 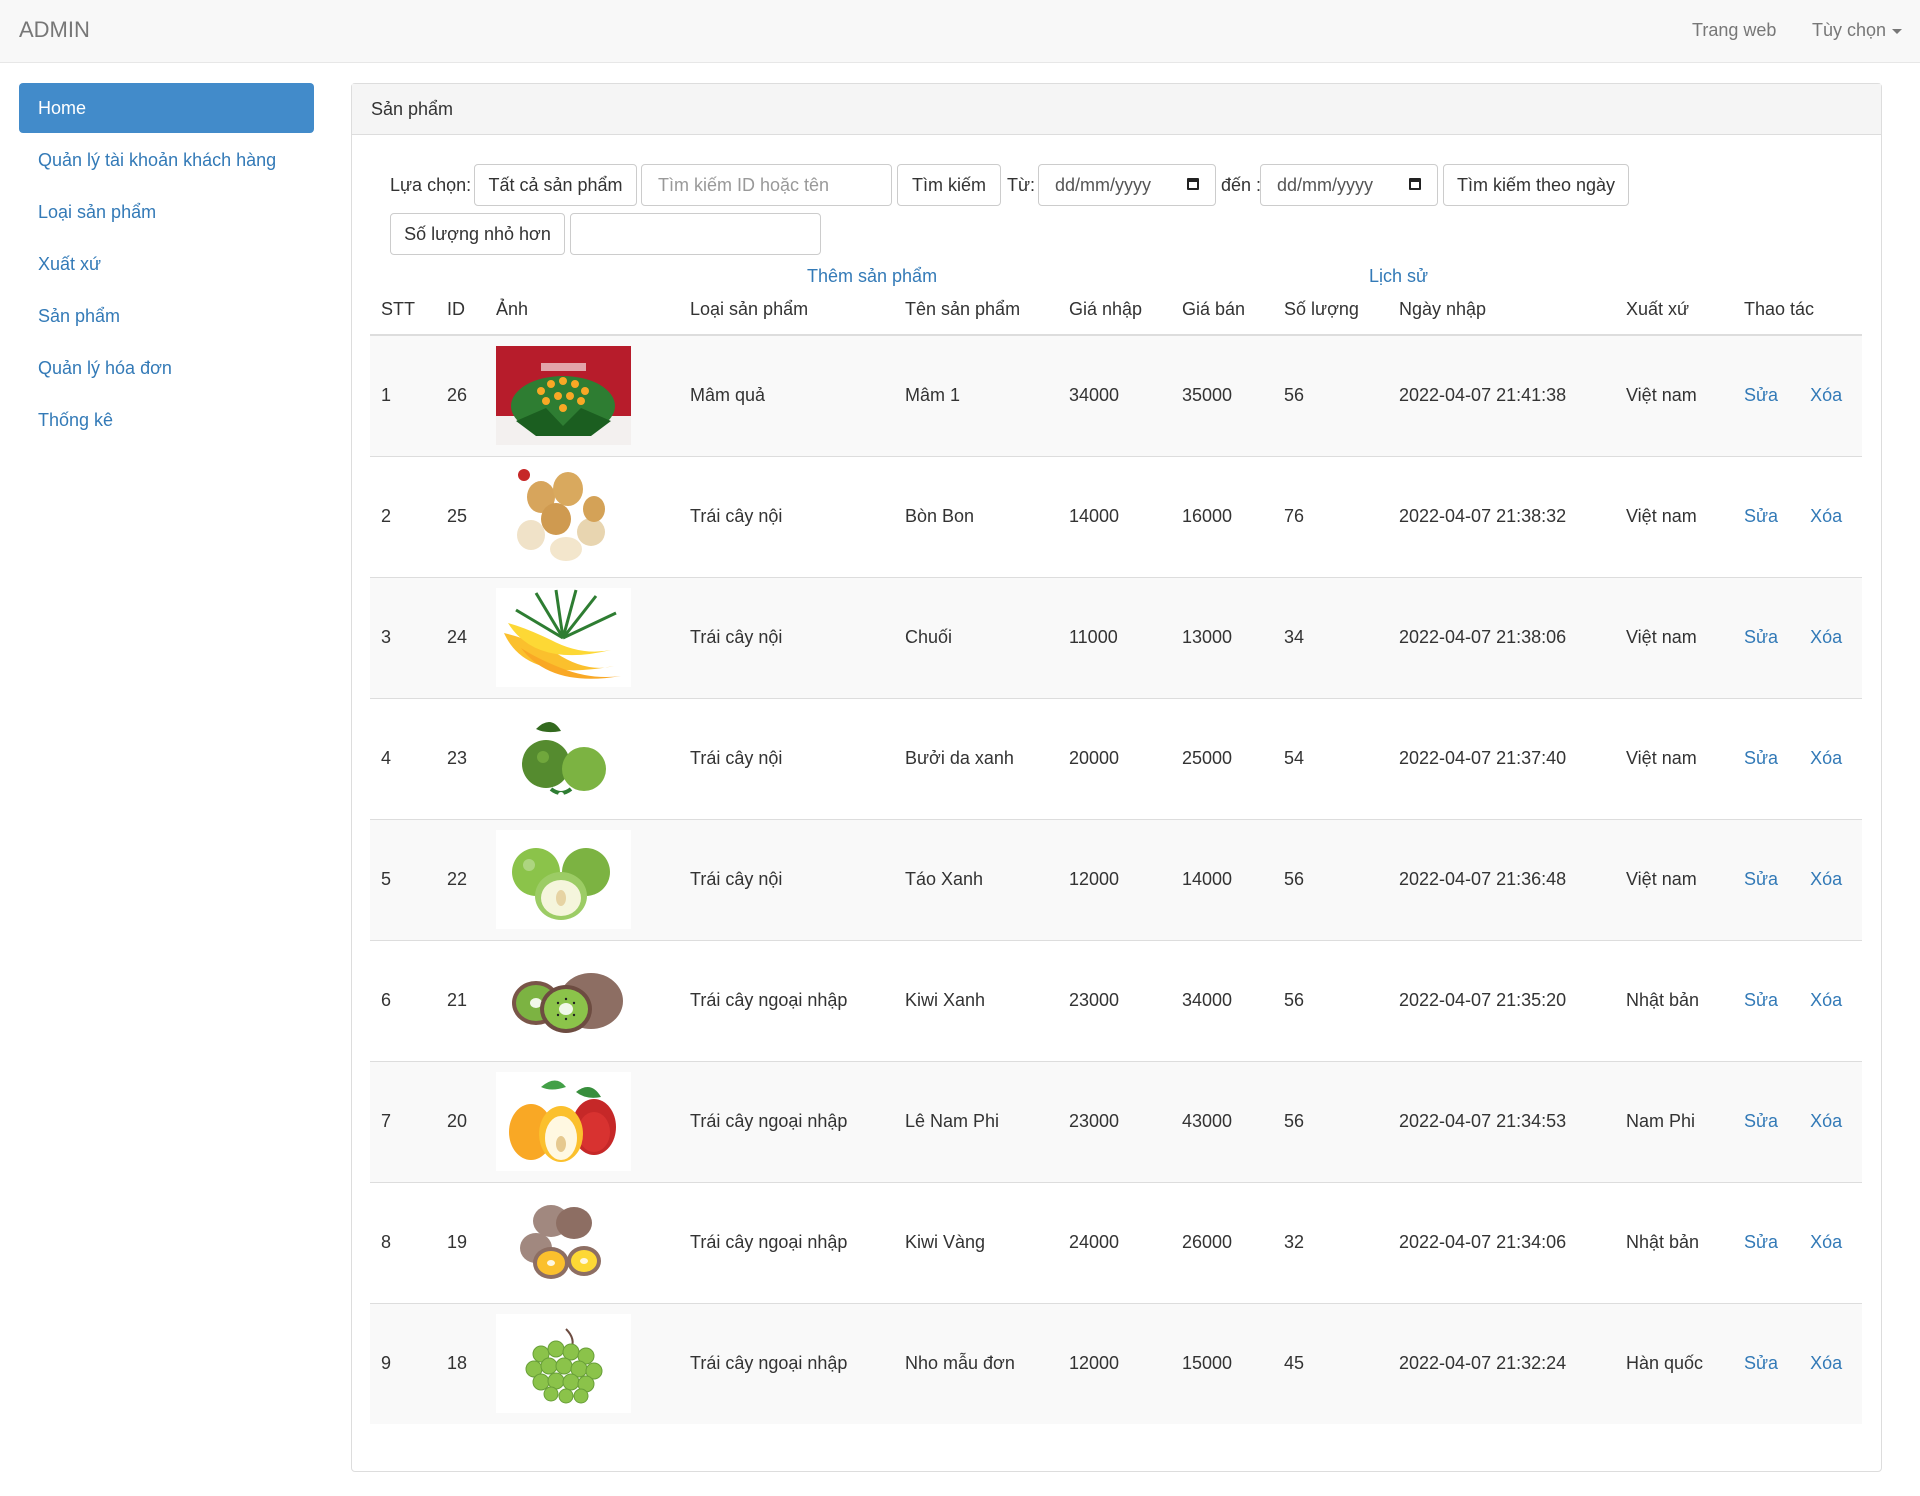 I want to click on row-origin: Nhật bản, so click(x=1674, y=1242).